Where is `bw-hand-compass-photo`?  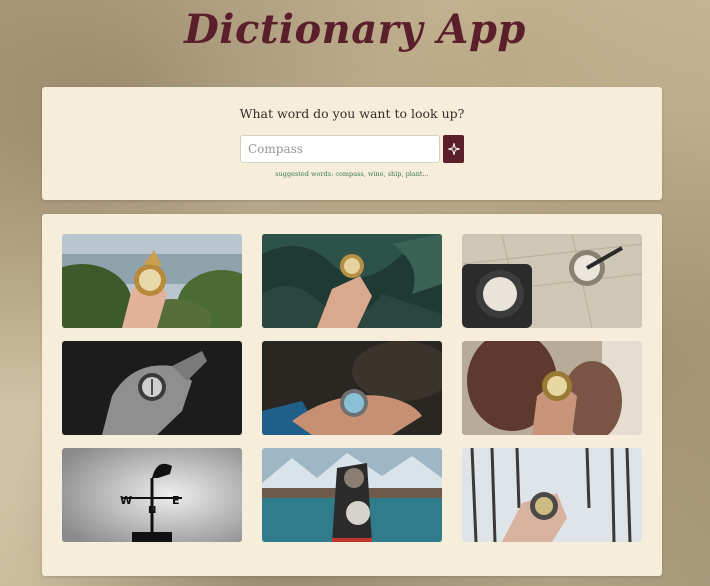 bw-hand-compass-photo is located at coordinates (152, 388).